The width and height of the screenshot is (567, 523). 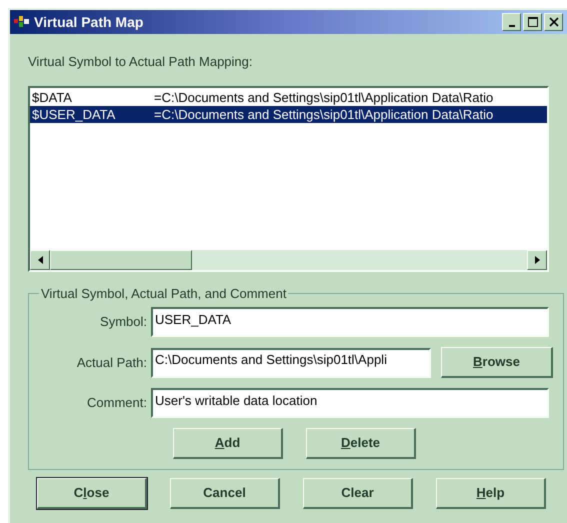 I want to click on close-icon, so click(x=553, y=22).